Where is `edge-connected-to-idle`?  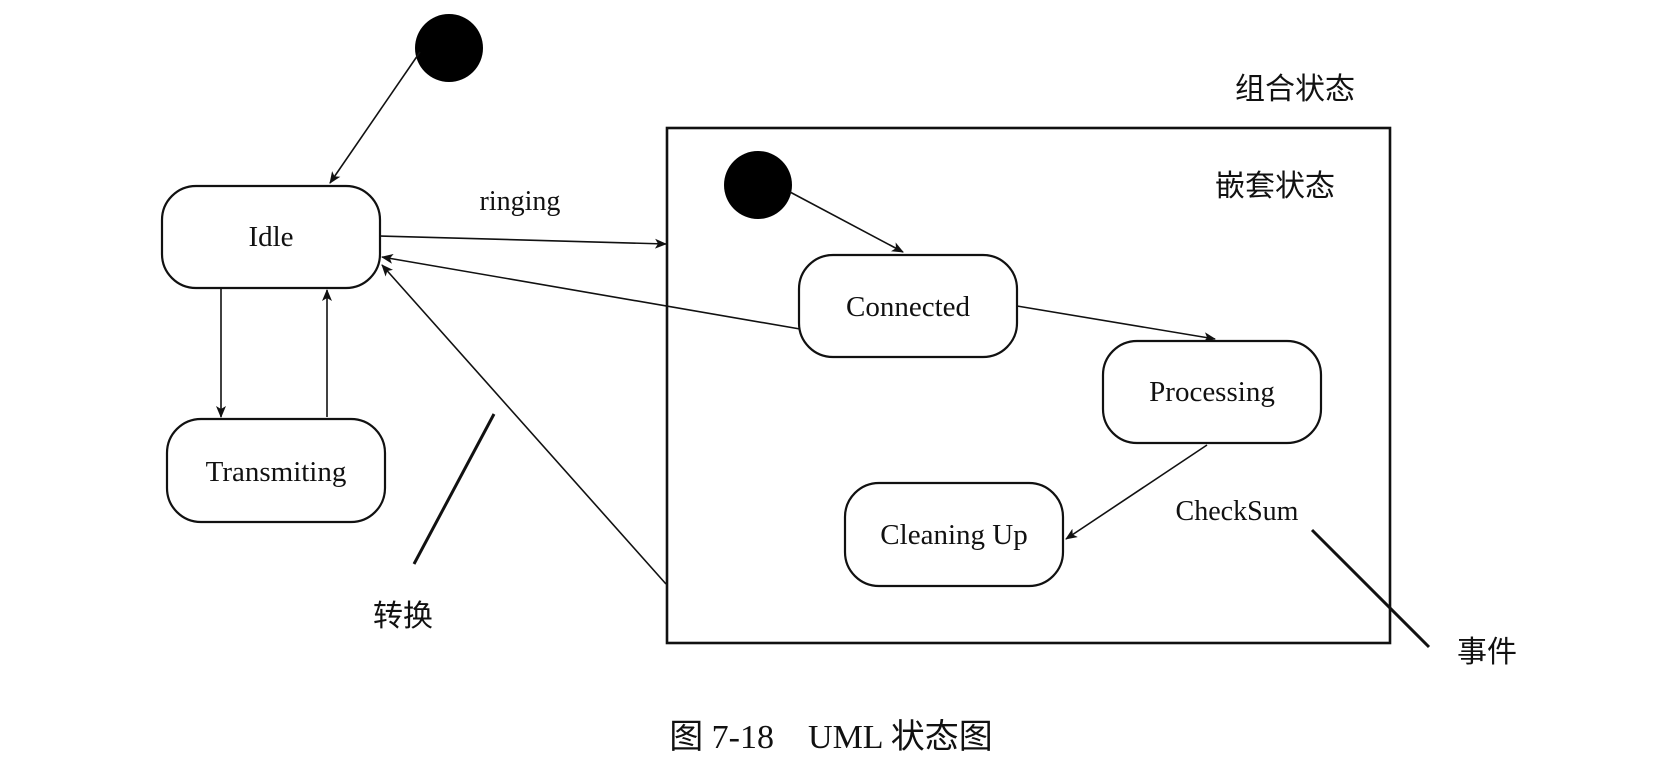 edge-connected-to-idle is located at coordinates (591, 291).